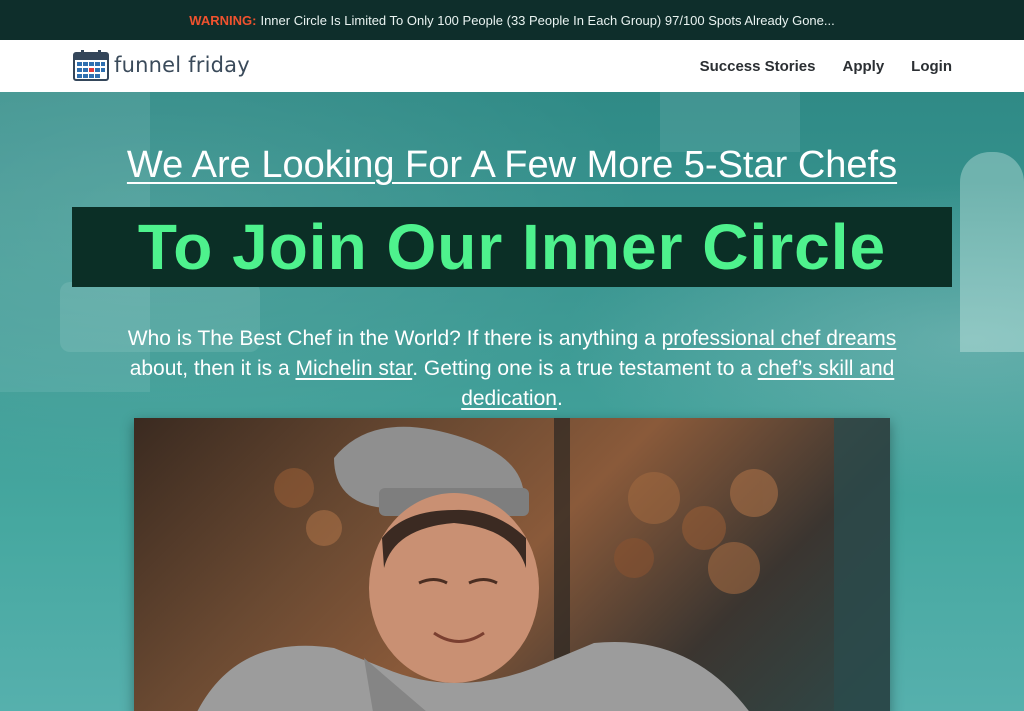 This screenshot has height=711, width=1024. I want to click on hero-subheadline-box: To Join Our Inner Circle, so click(512, 247).